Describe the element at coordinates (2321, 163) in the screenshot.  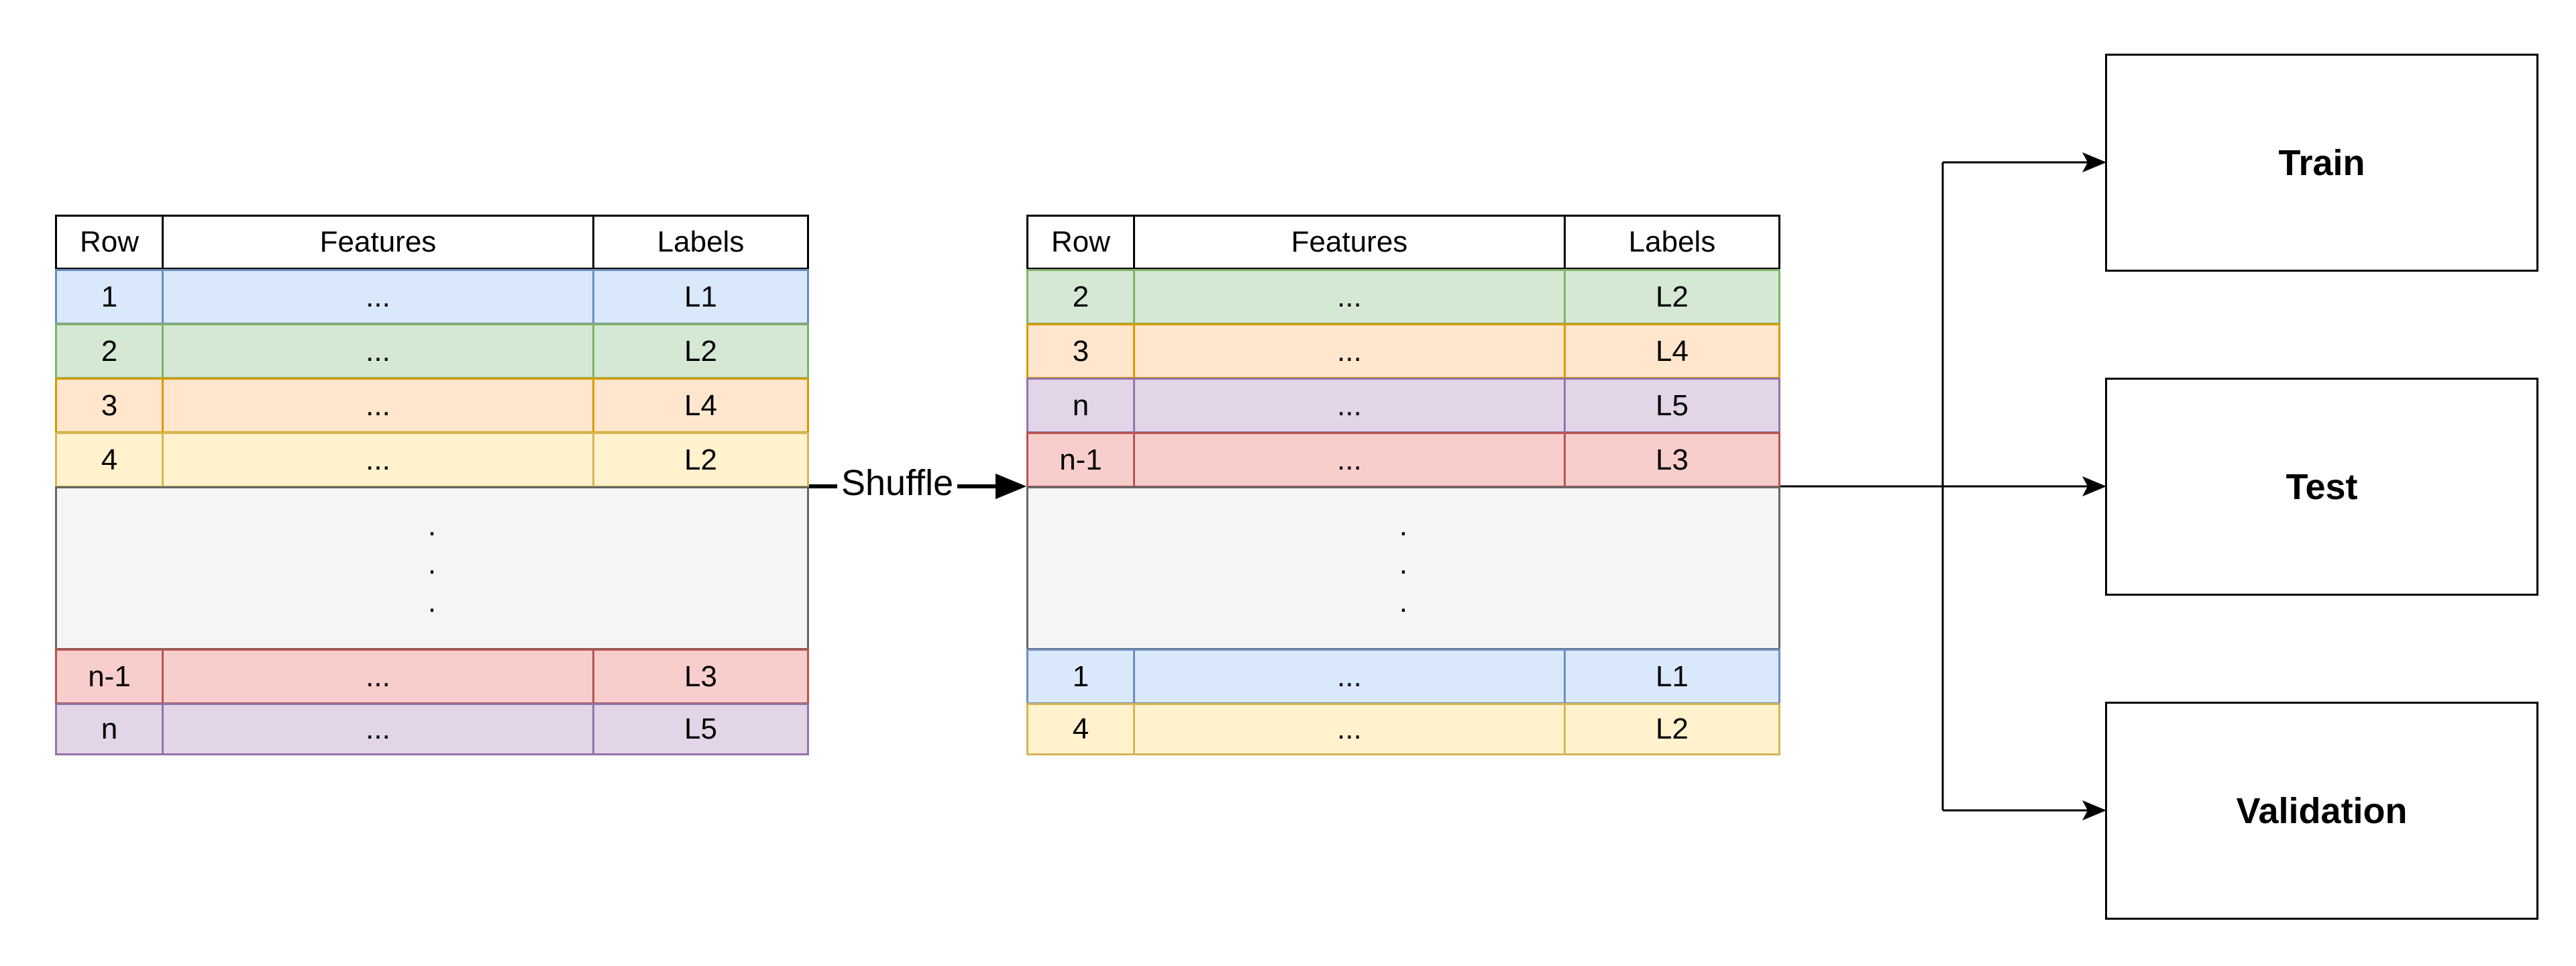
I see `train-box: Train` at that location.